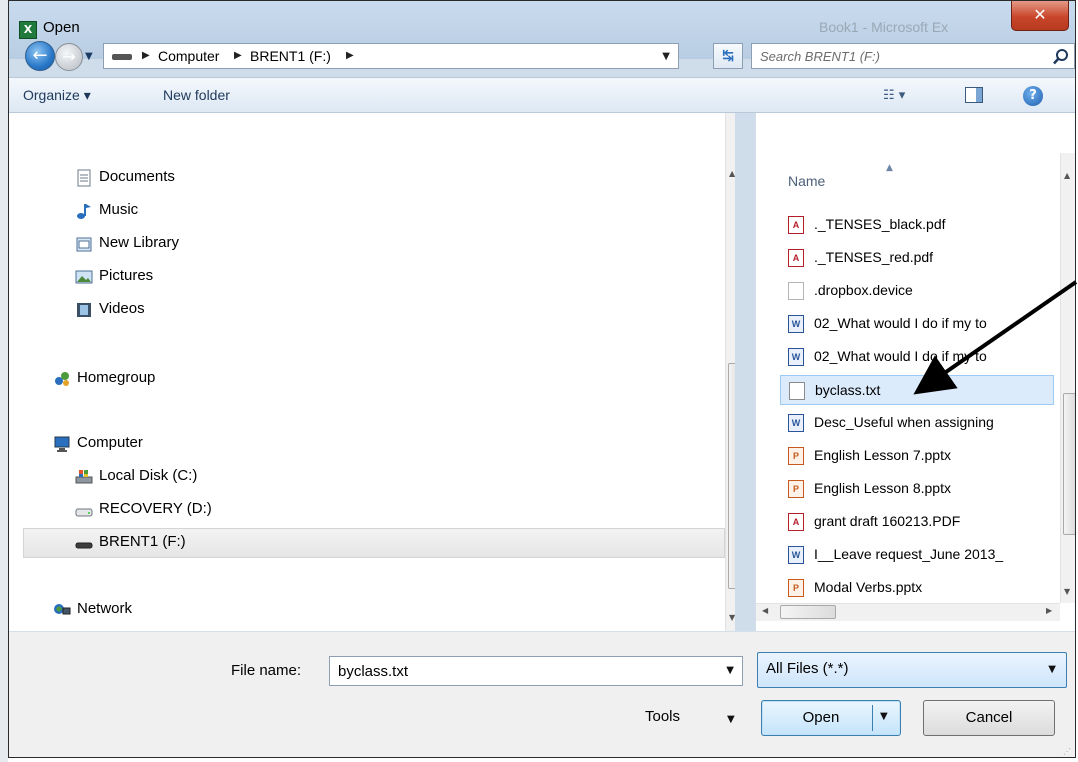 The height and width of the screenshot is (762, 1078). Describe the element at coordinates (872, 718) in the screenshot. I see `split-divider` at that location.